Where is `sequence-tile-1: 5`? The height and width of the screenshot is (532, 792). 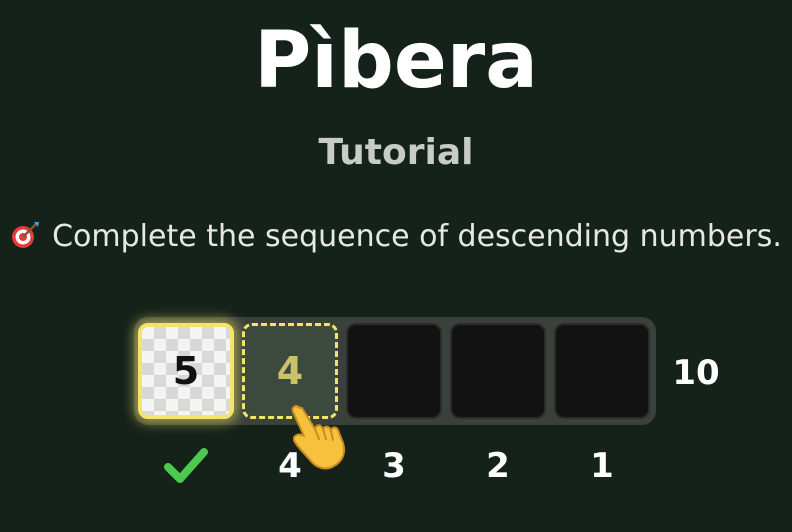 sequence-tile-1: 5 is located at coordinates (186, 371).